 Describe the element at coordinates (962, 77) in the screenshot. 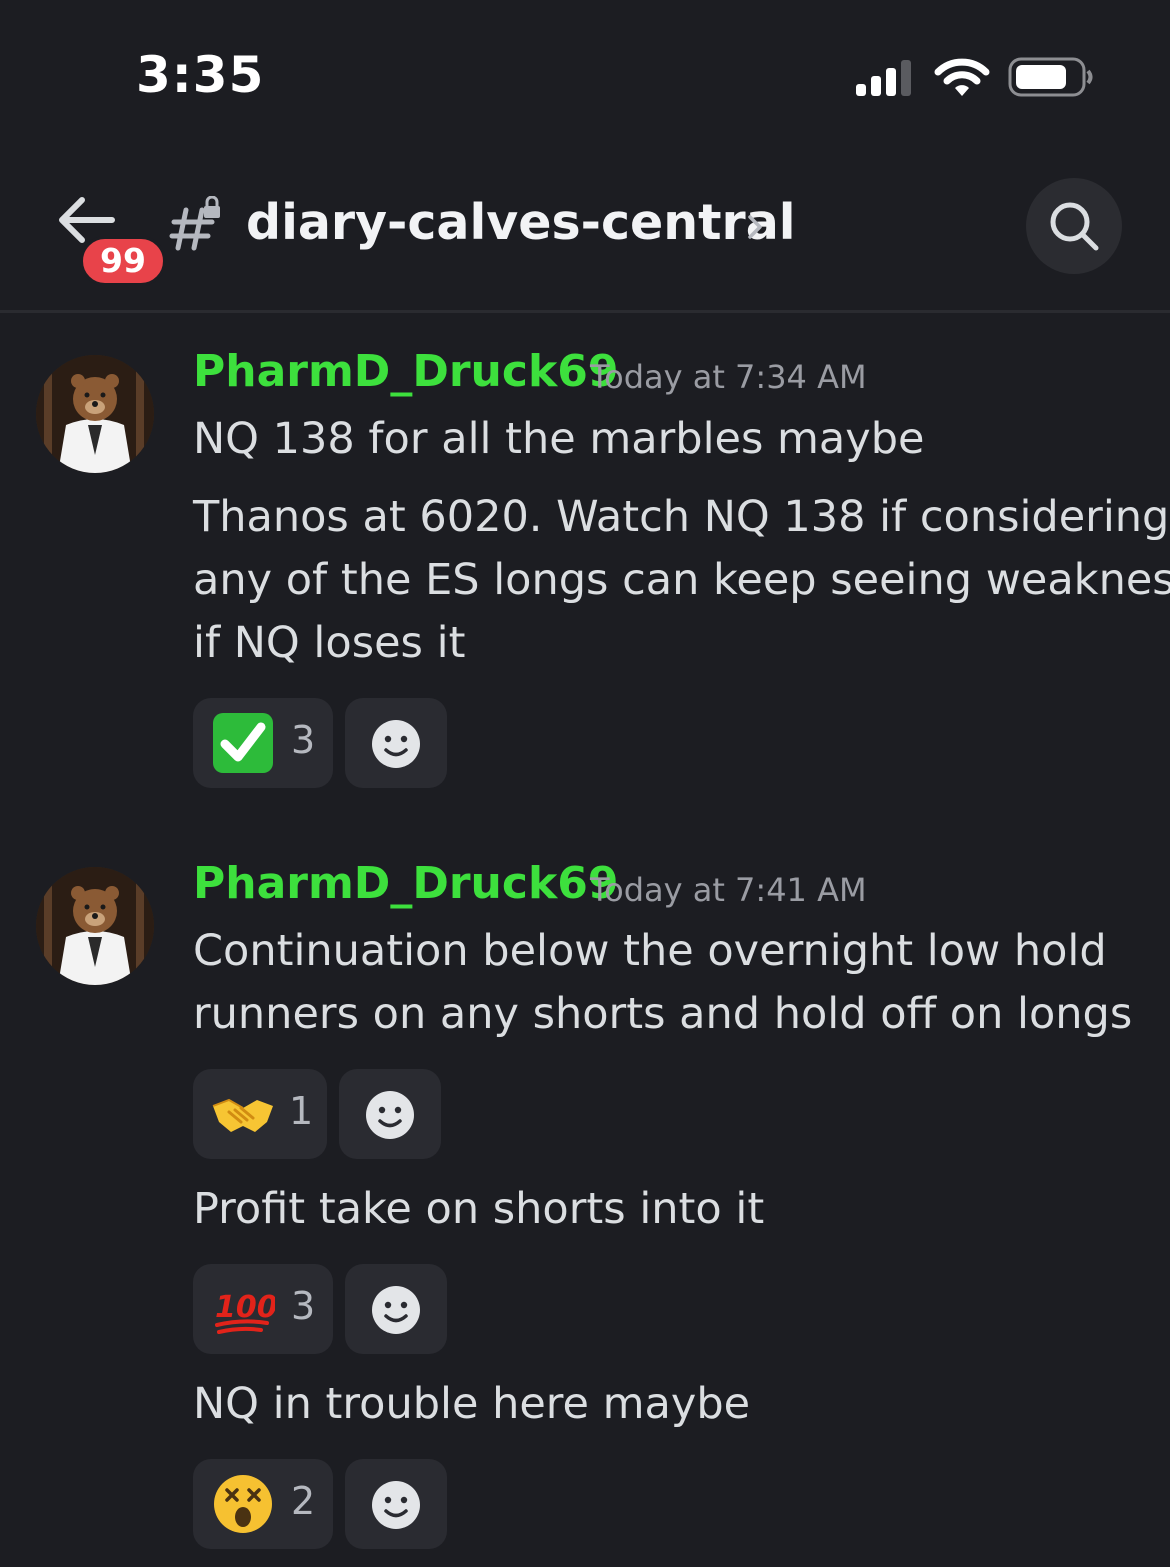

I see `wifi-icon` at that location.